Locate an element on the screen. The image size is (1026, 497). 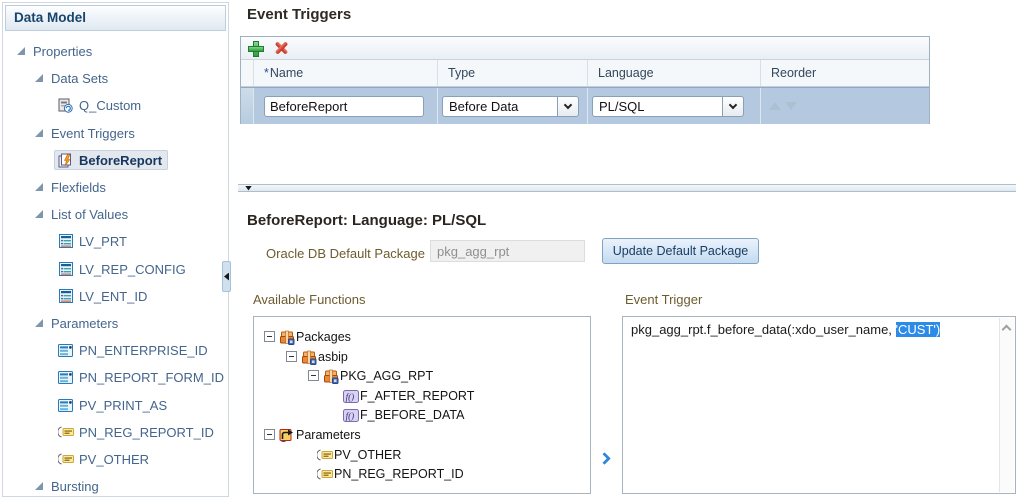
sidebar-item-bursting: Bursting is located at coordinates (67, 486).